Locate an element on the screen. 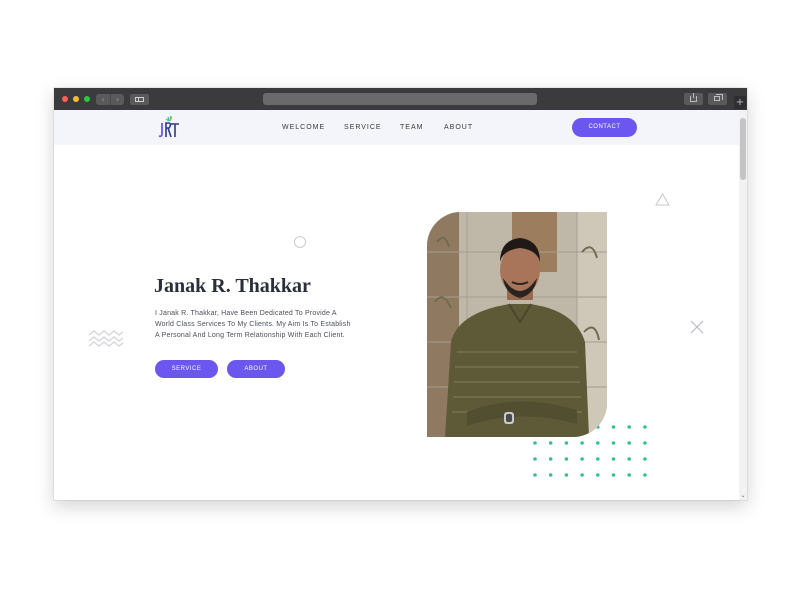 The height and width of the screenshot is (600, 800). new-tab-button: + is located at coordinates (740, 102).